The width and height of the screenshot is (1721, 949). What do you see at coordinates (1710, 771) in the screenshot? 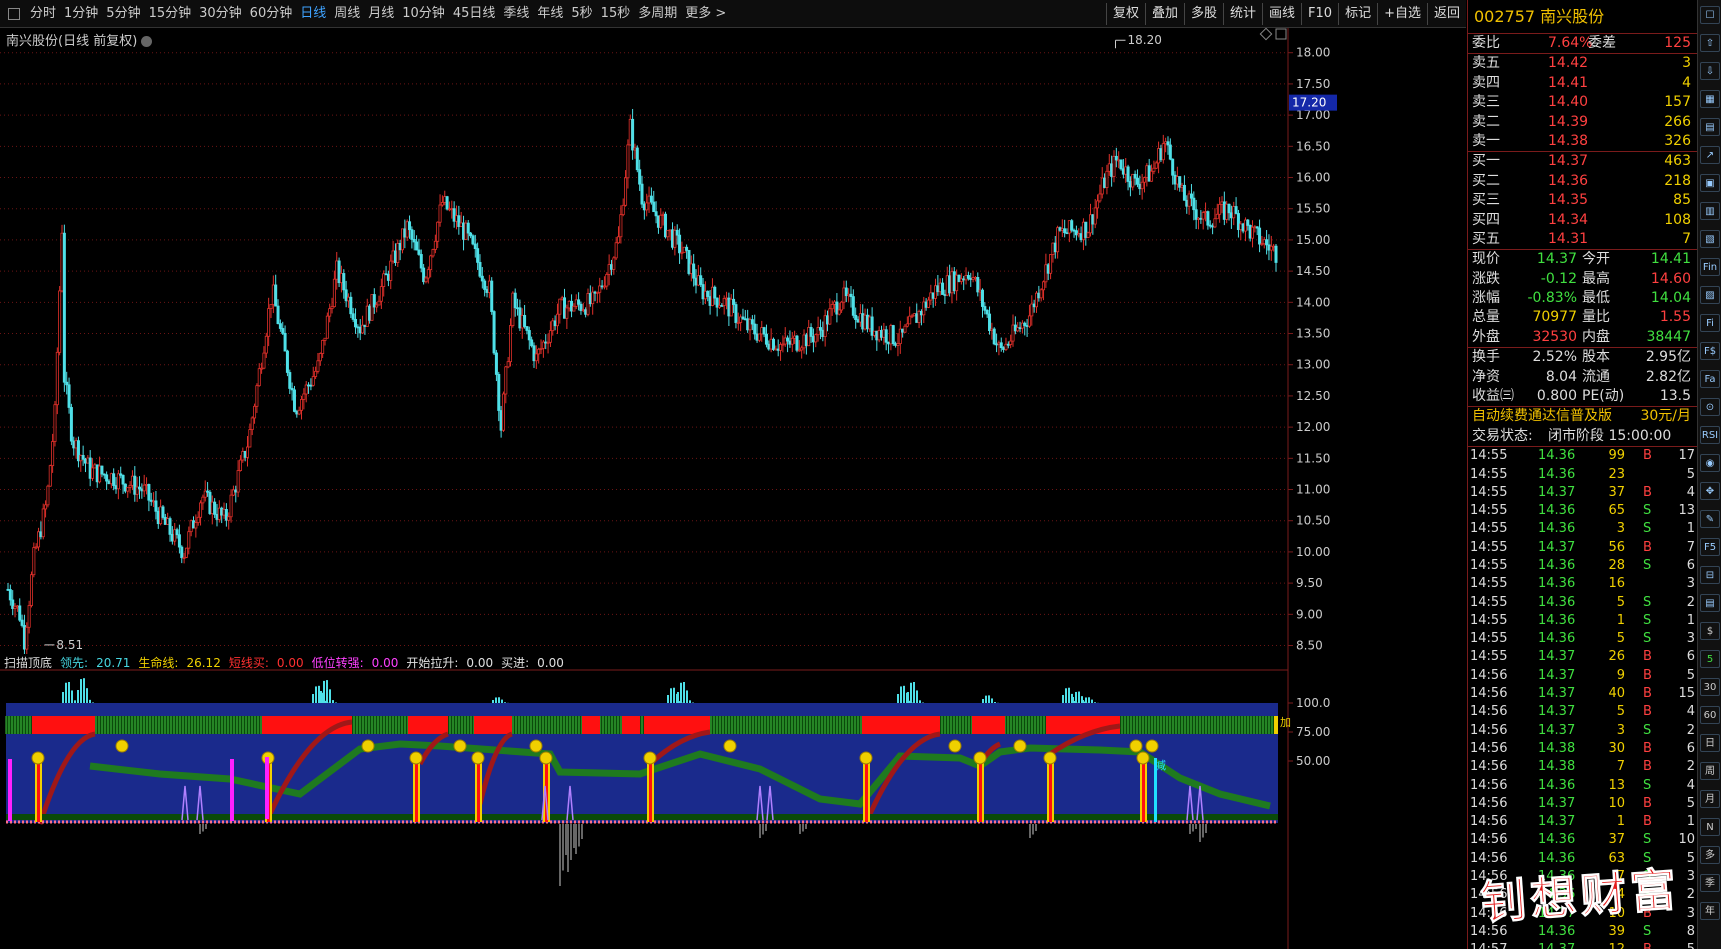
I see `side-tool-icon: 周` at bounding box center [1710, 771].